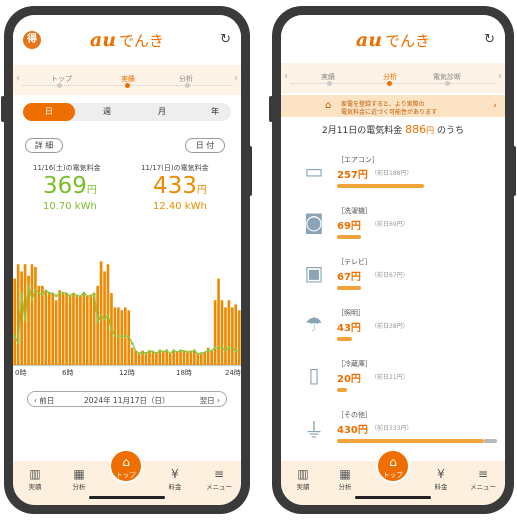 Image resolution: width=517 pixels, height=520 pixels. Describe the element at coordinates (162, 111) in the screenshot. I see `segment-month: 月` at that location.